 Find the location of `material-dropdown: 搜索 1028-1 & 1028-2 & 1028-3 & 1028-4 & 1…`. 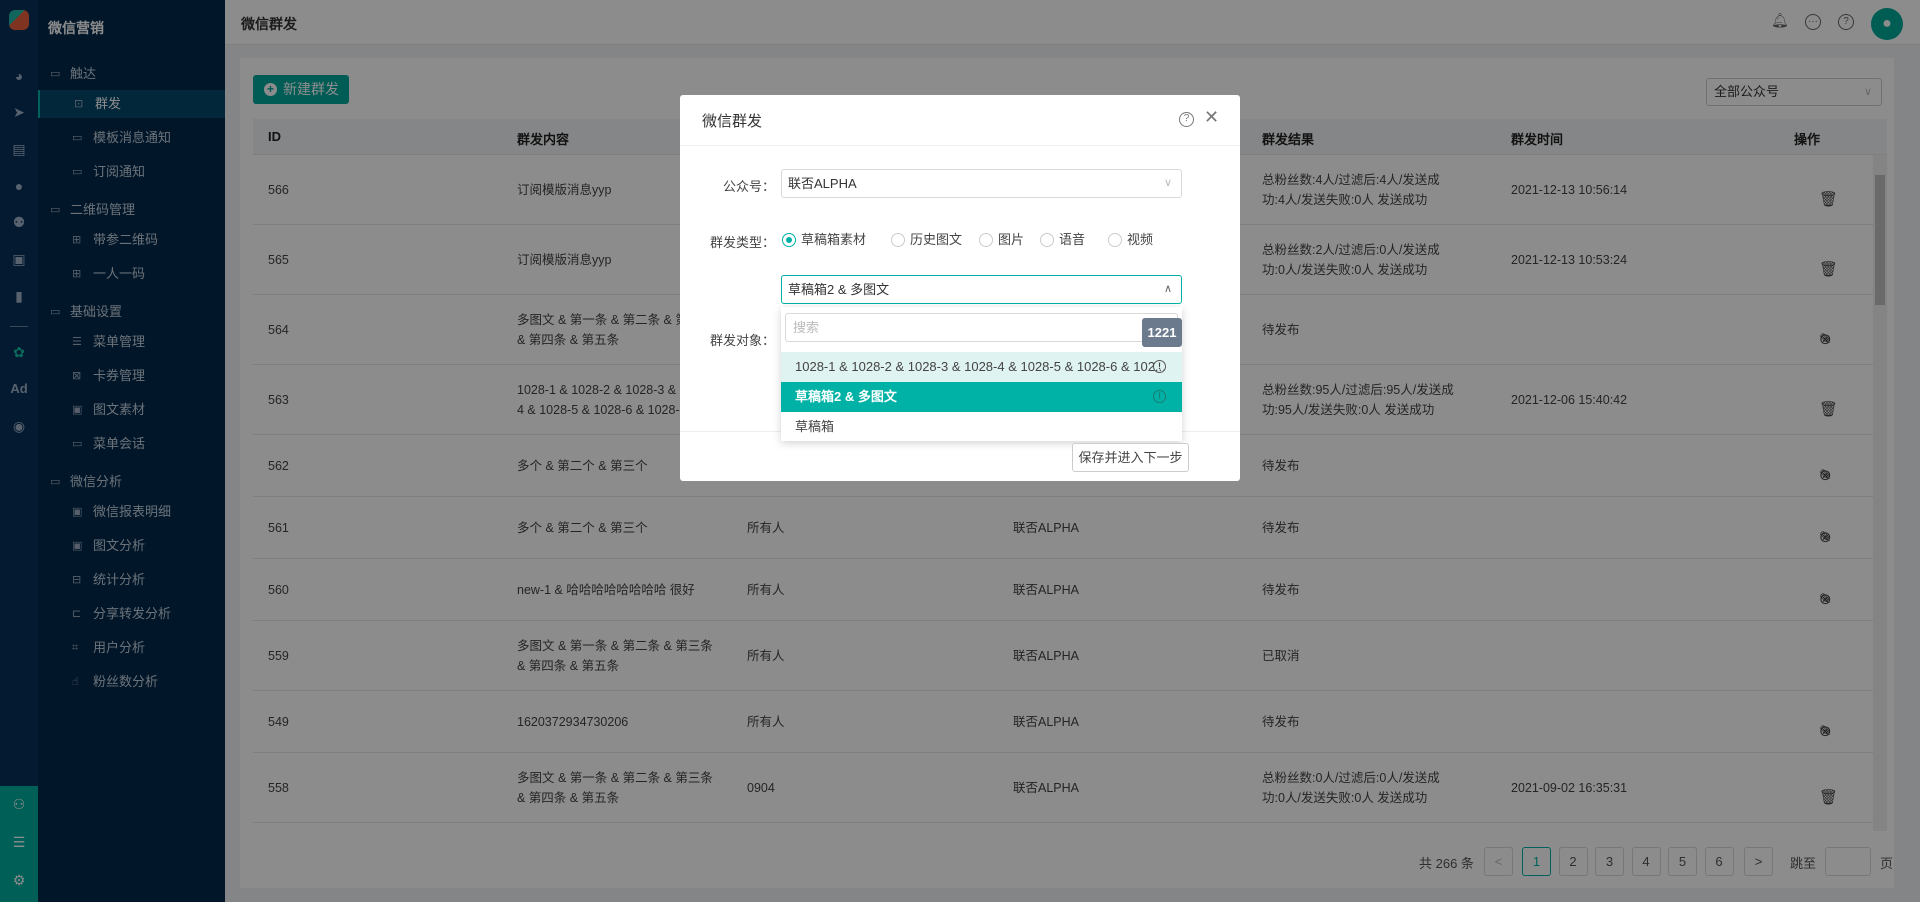

material-dropdown: 搜索 1028-1 & 1028-2 & 1028-3 & 1028-4 & 1… is located at coordinates (981, 374).